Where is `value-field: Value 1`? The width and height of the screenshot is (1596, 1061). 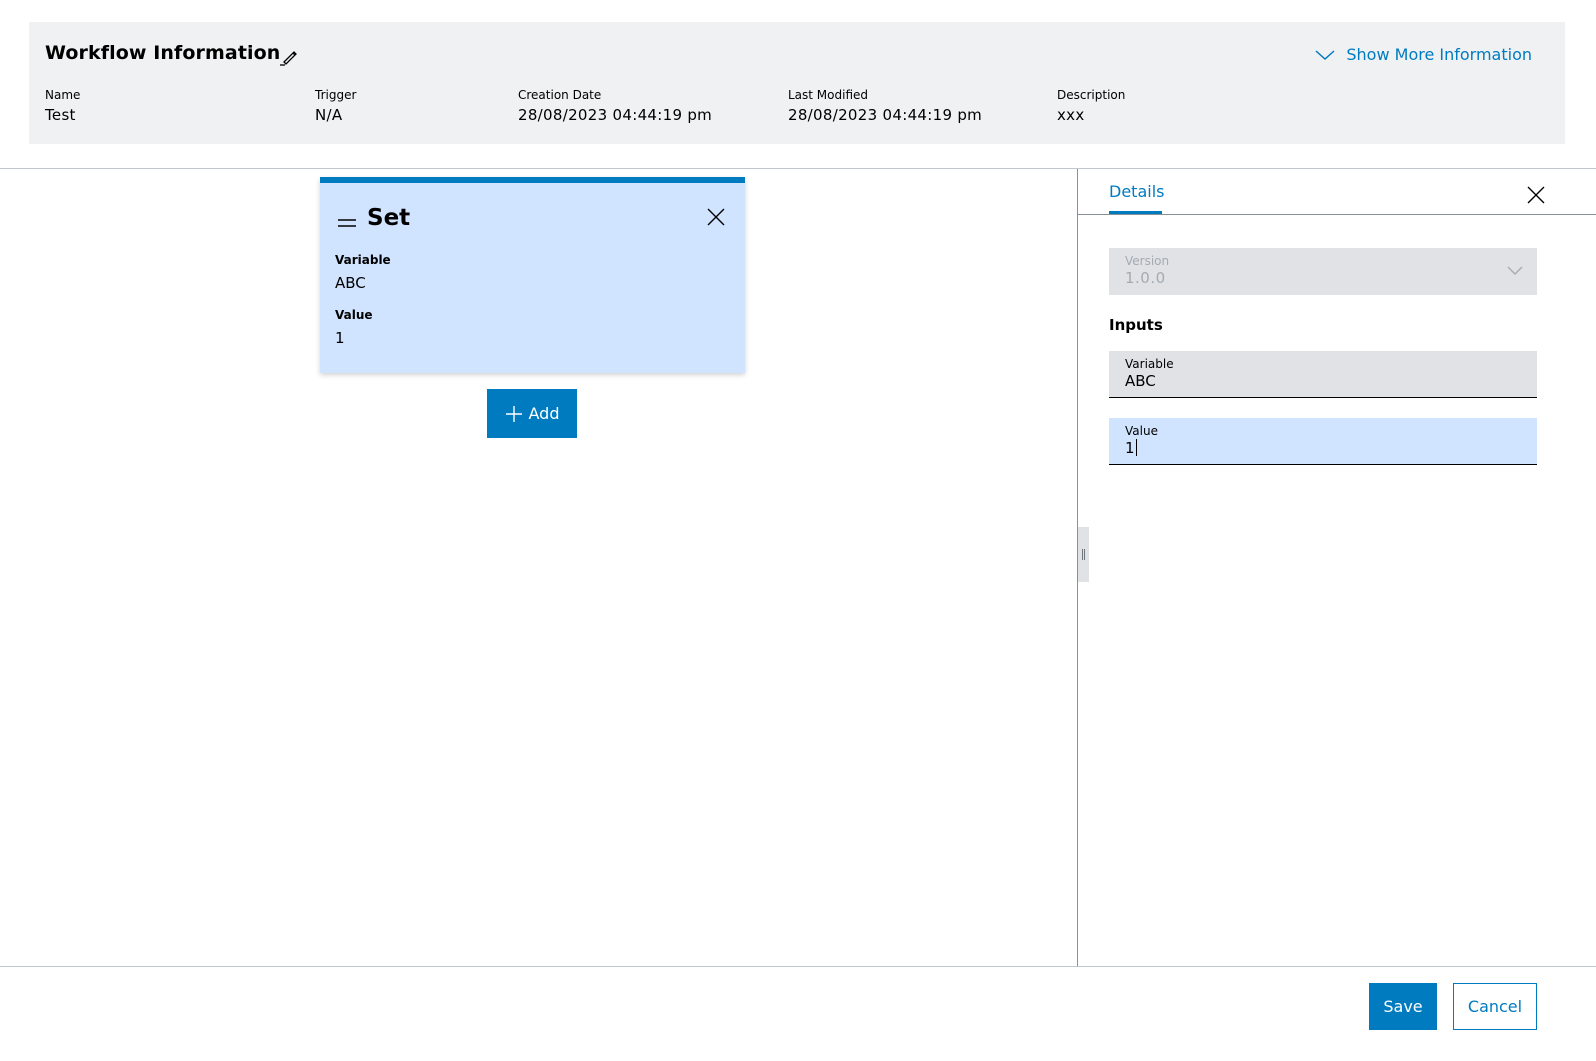 value-field: Value 1 is located at coordinates (1323, 441).